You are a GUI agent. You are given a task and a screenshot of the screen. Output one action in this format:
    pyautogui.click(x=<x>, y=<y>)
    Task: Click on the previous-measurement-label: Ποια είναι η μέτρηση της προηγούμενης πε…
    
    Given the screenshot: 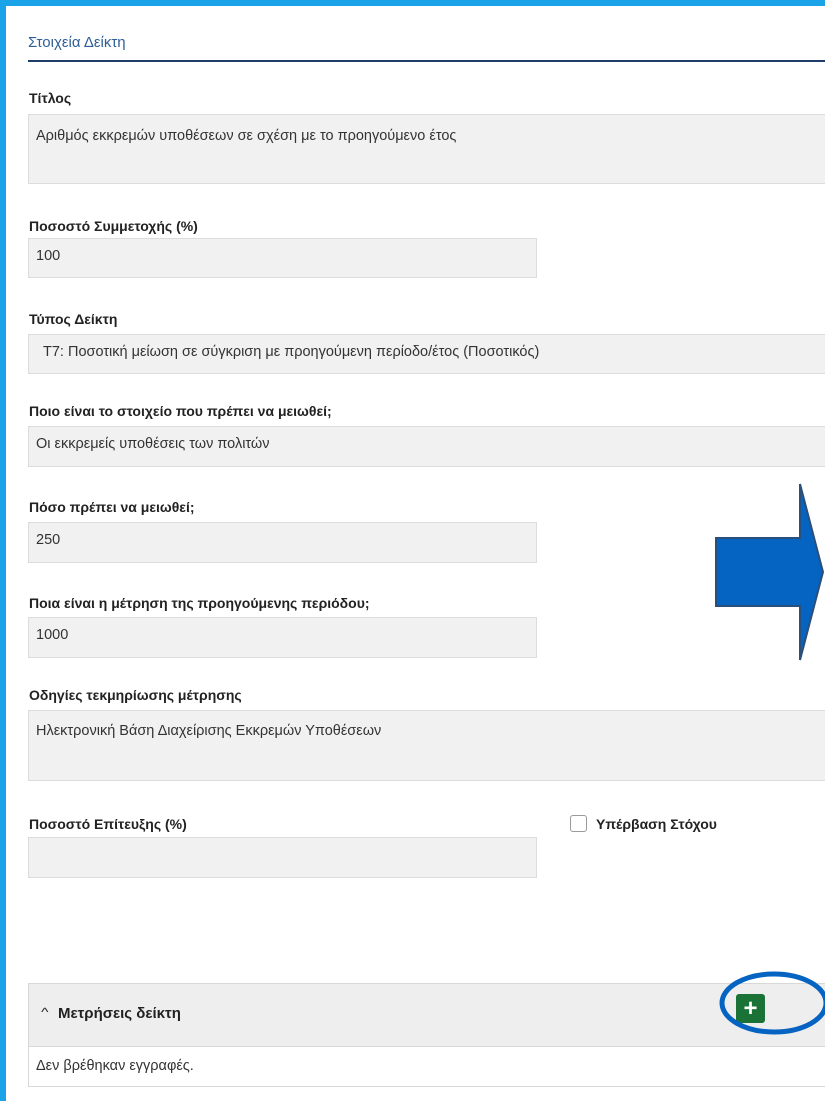 What is the action you would take?
    pyautogui.click(x=199, y=603)
    